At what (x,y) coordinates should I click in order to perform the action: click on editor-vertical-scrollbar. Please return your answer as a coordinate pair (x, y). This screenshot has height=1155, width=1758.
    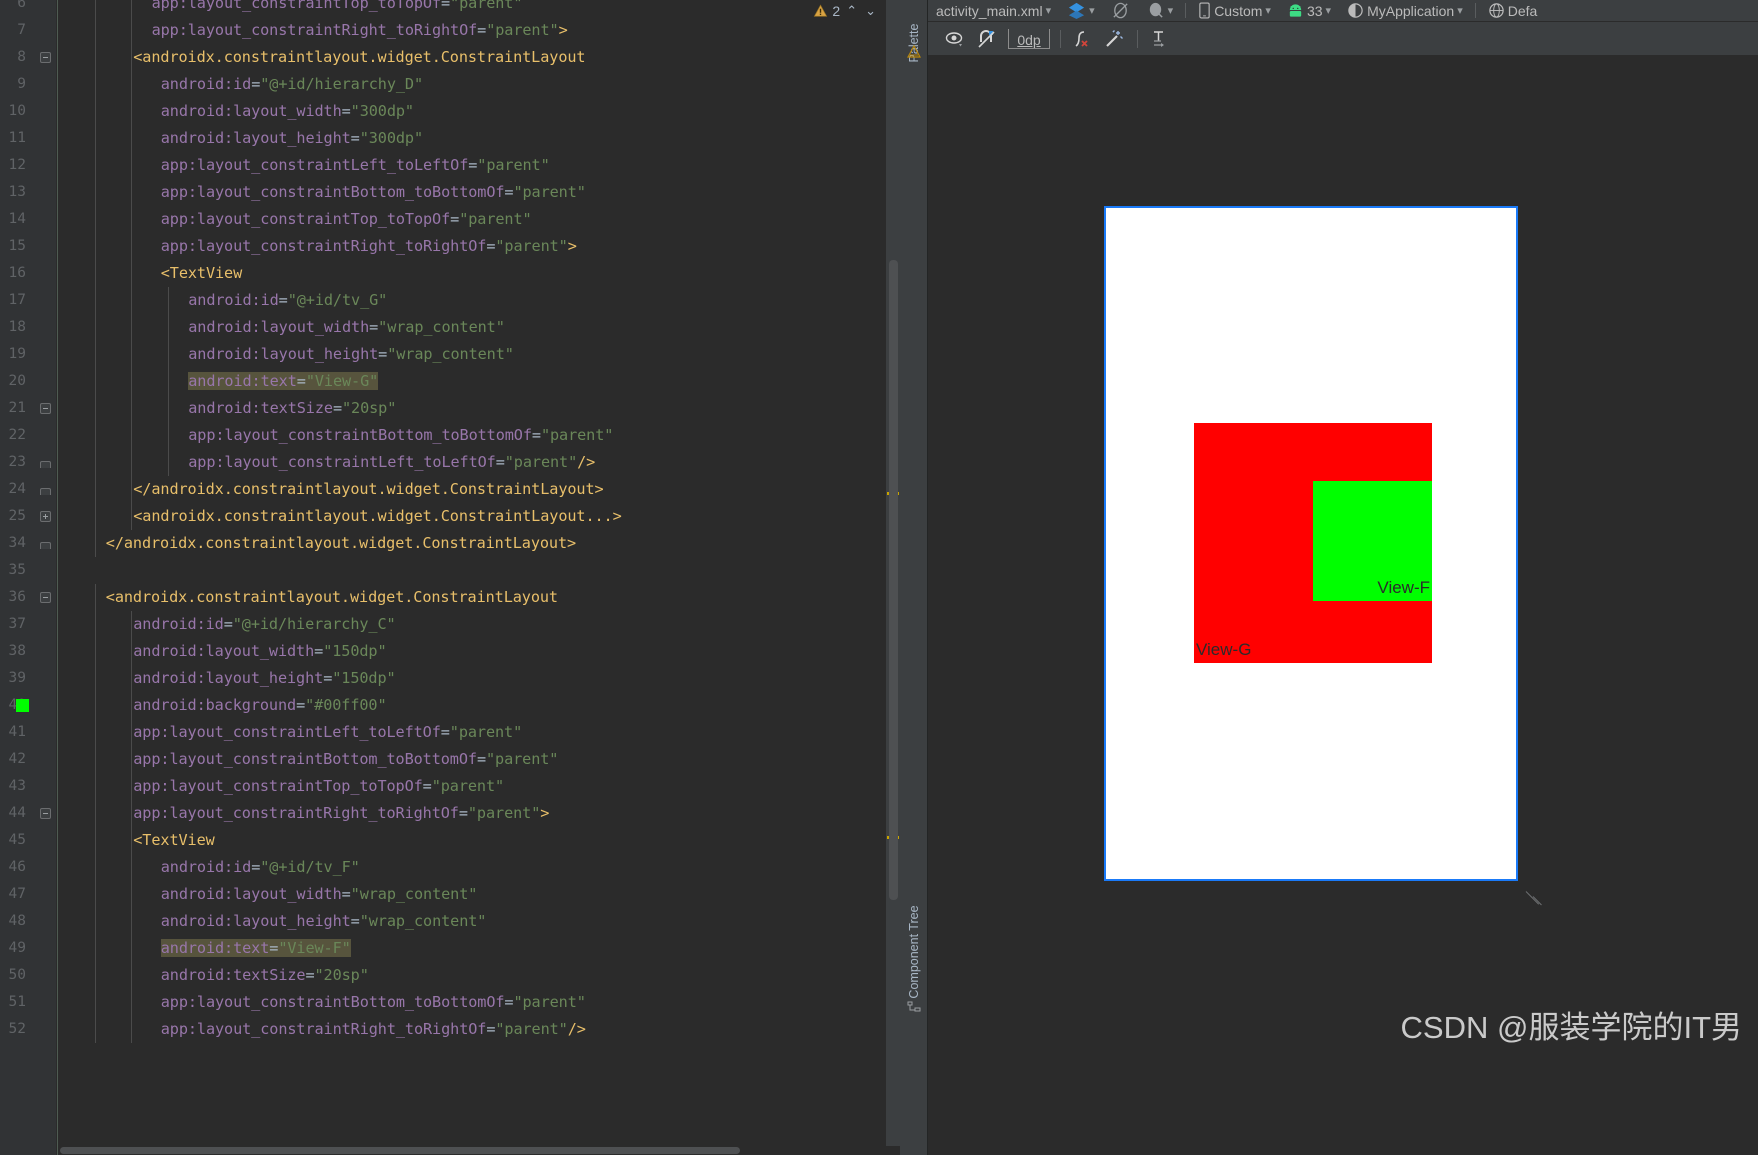
    Looking at the image, I should click on (893, 580).